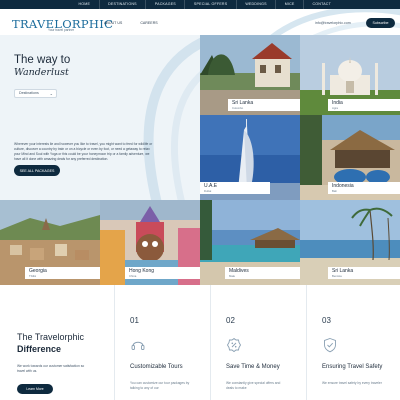 The height and width of the screenshot is (400, 400). Describe the element at coordinates (234, 345) in the screenshot. I see `badge-percent-icon` at that location.